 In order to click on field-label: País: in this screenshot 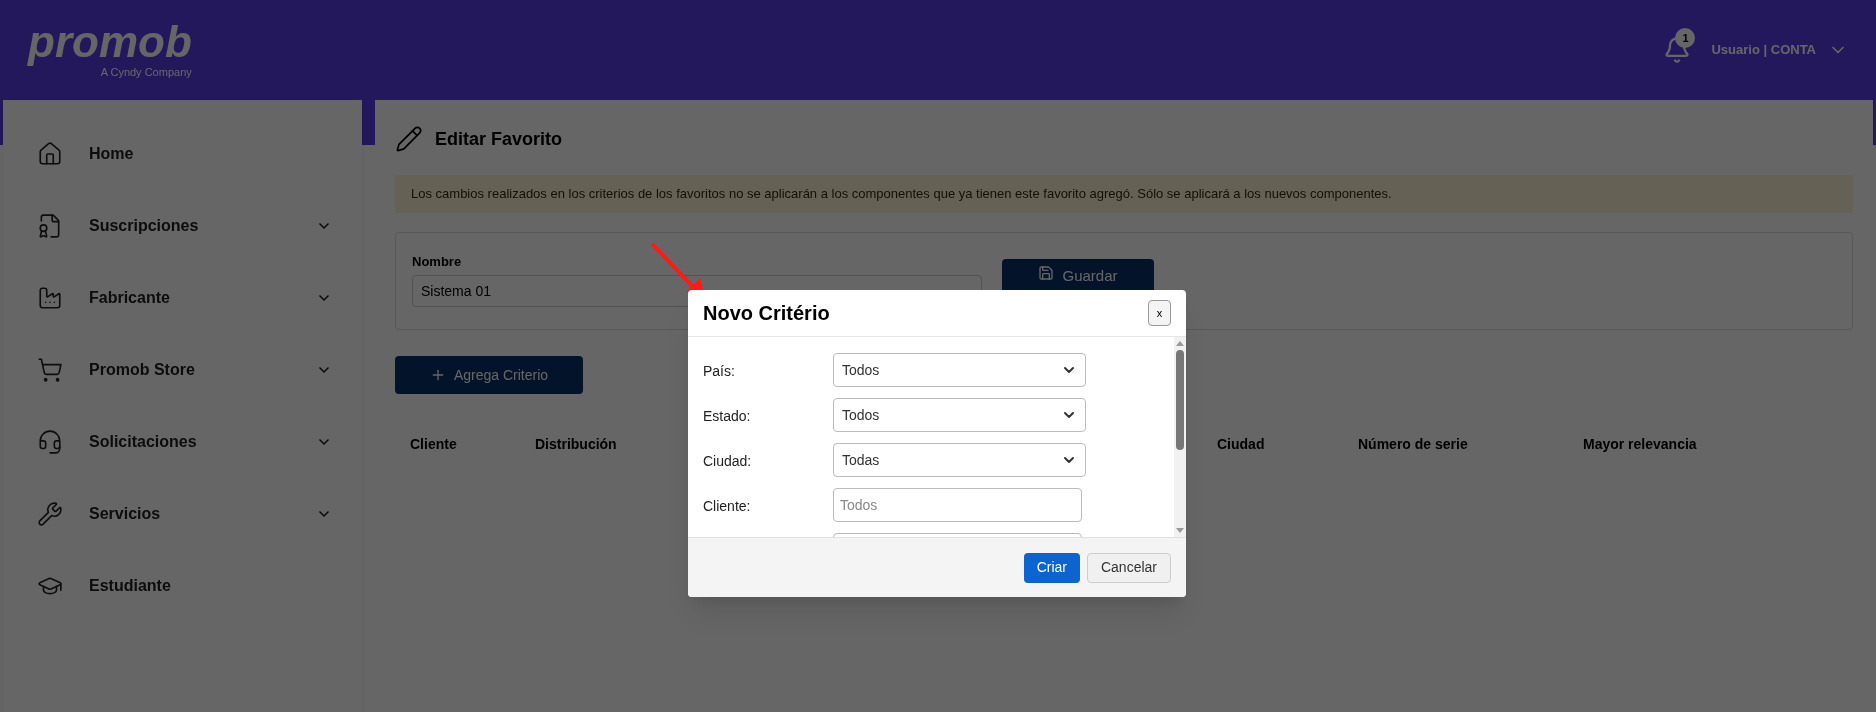, I will do `click(719, 371)`.